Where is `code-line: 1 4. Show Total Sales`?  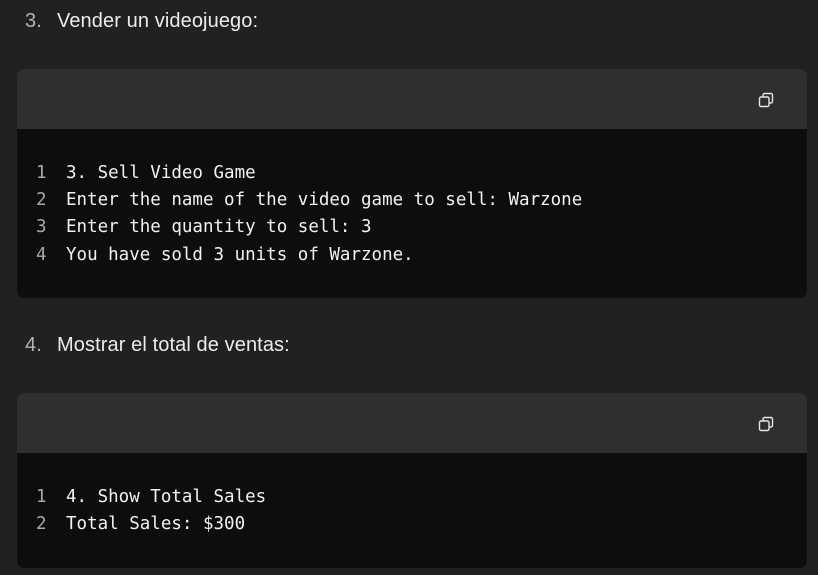
code-line: 1 4. Show Total Sales is located at coordinates (412, 496).